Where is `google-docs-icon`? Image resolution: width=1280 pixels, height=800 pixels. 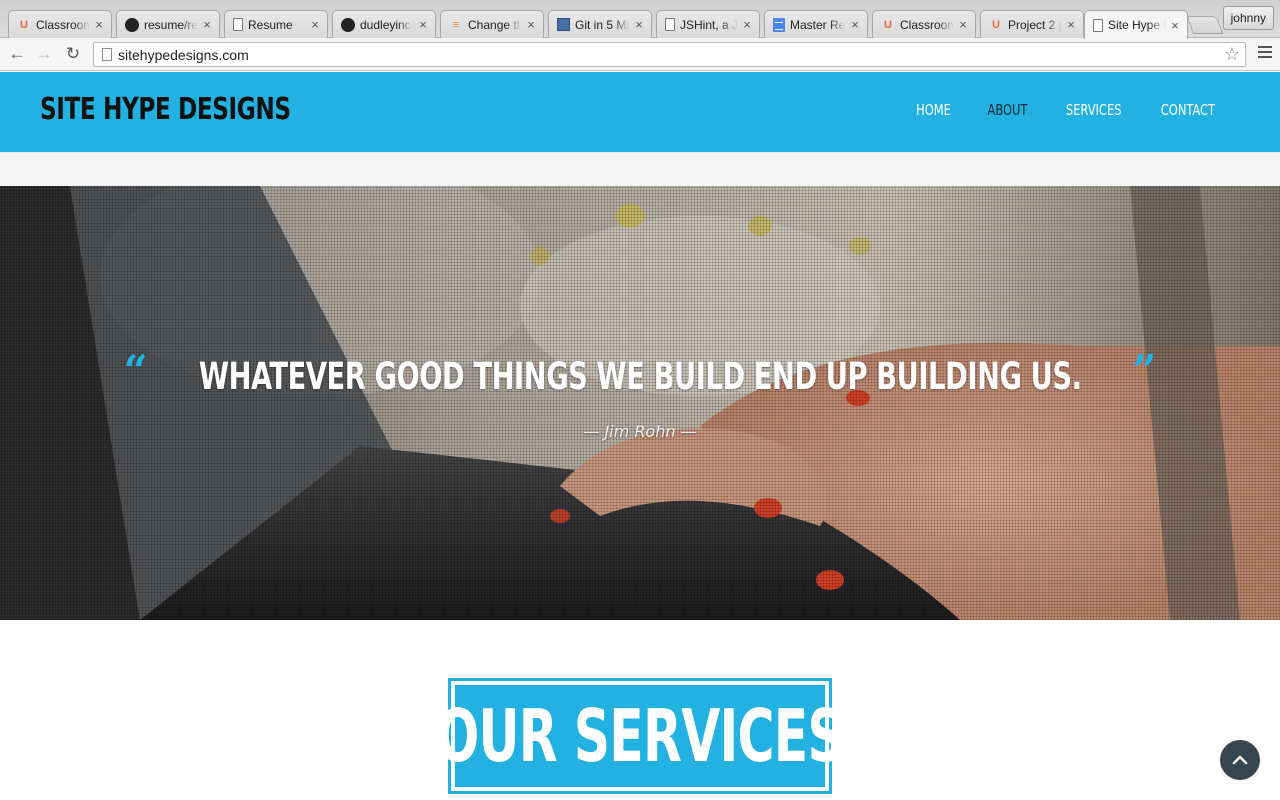
google-docs-icon is located at coordinates (779, 24).